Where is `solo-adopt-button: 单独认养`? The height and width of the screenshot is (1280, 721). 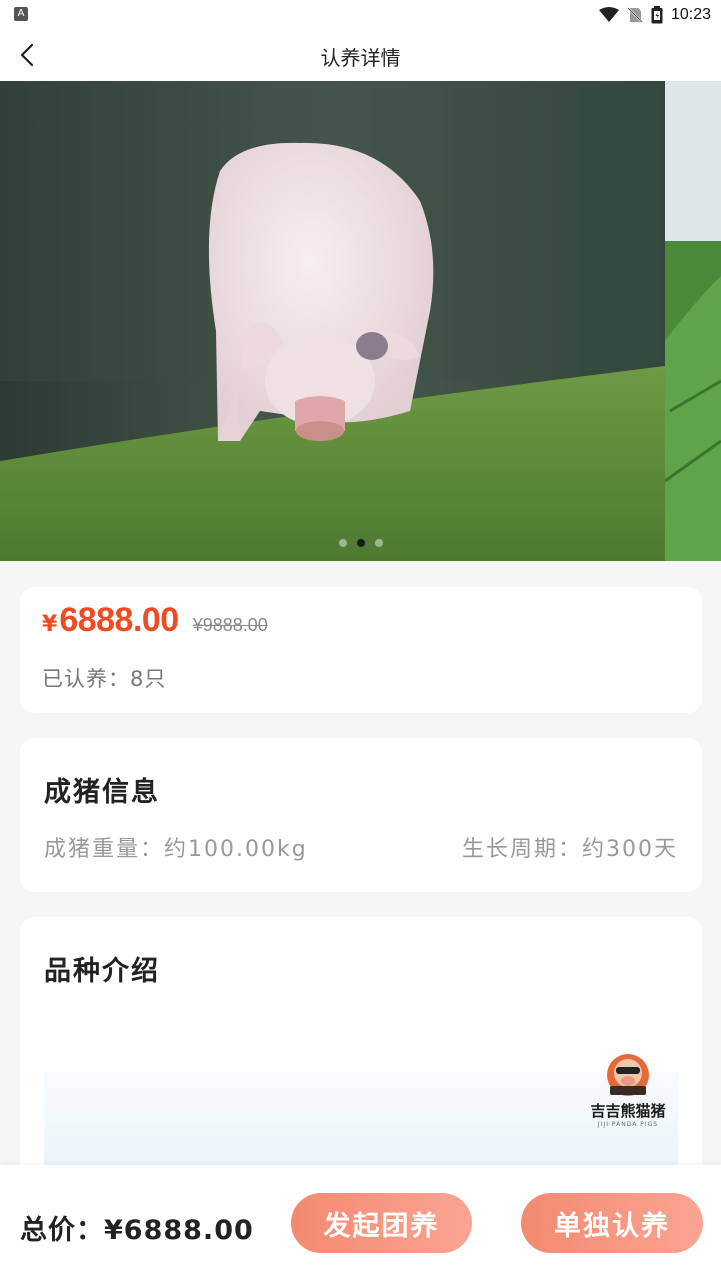
solo-adopt-button: 单独认养 is located at coordinates (612, 1223).